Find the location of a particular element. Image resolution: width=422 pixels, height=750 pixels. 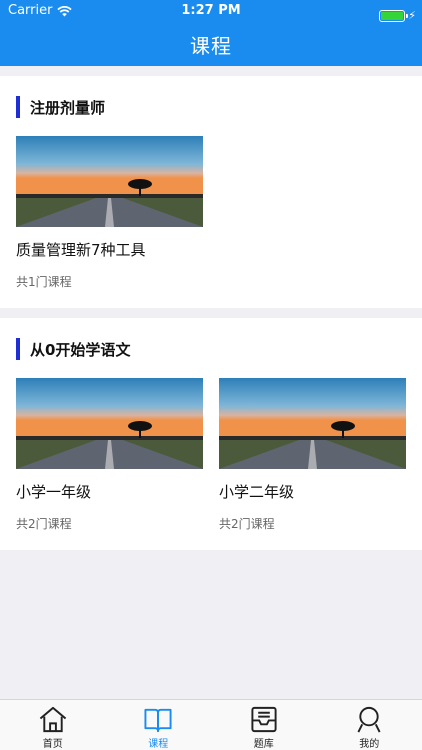

page-title: 课程 is located at coordinates (211, 46).